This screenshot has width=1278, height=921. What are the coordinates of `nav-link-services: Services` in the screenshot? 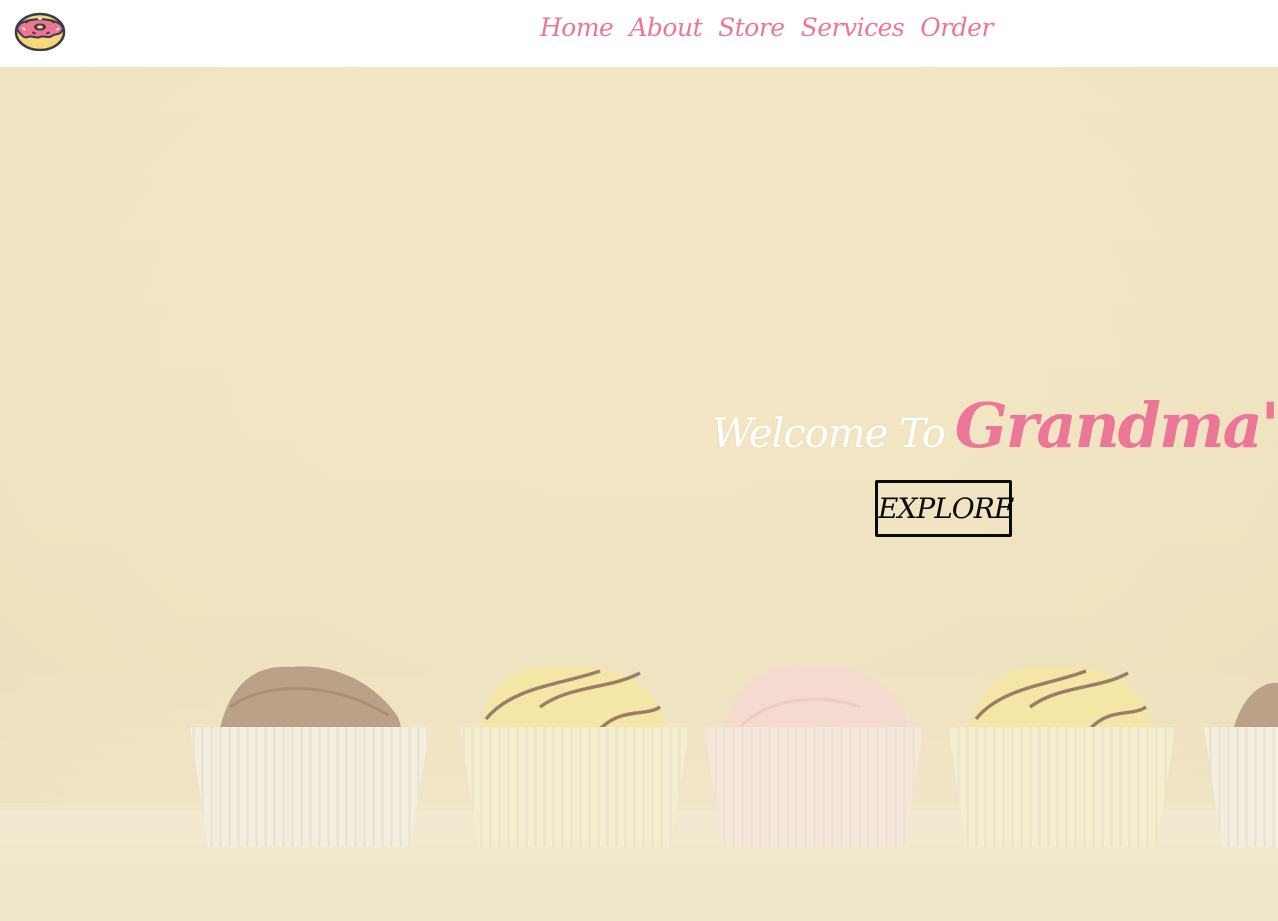 It's located at (853, 28).